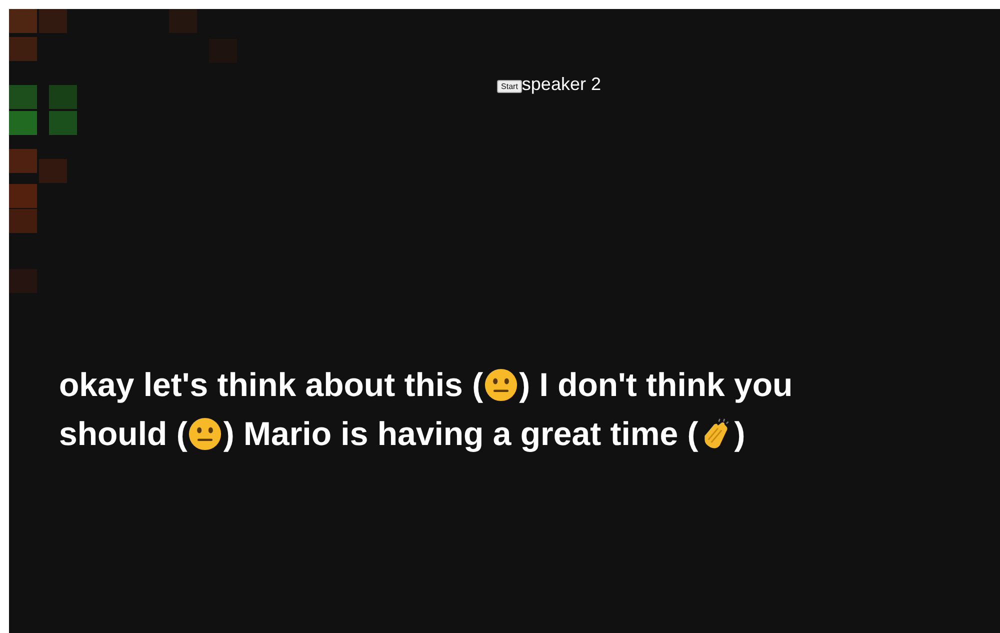 The height and width of the screenshot is (633, 1000). What do you see at coordinates (123, 434) in the screenshot?
I see `caption-text: should (` at bounding box center [123, 434].